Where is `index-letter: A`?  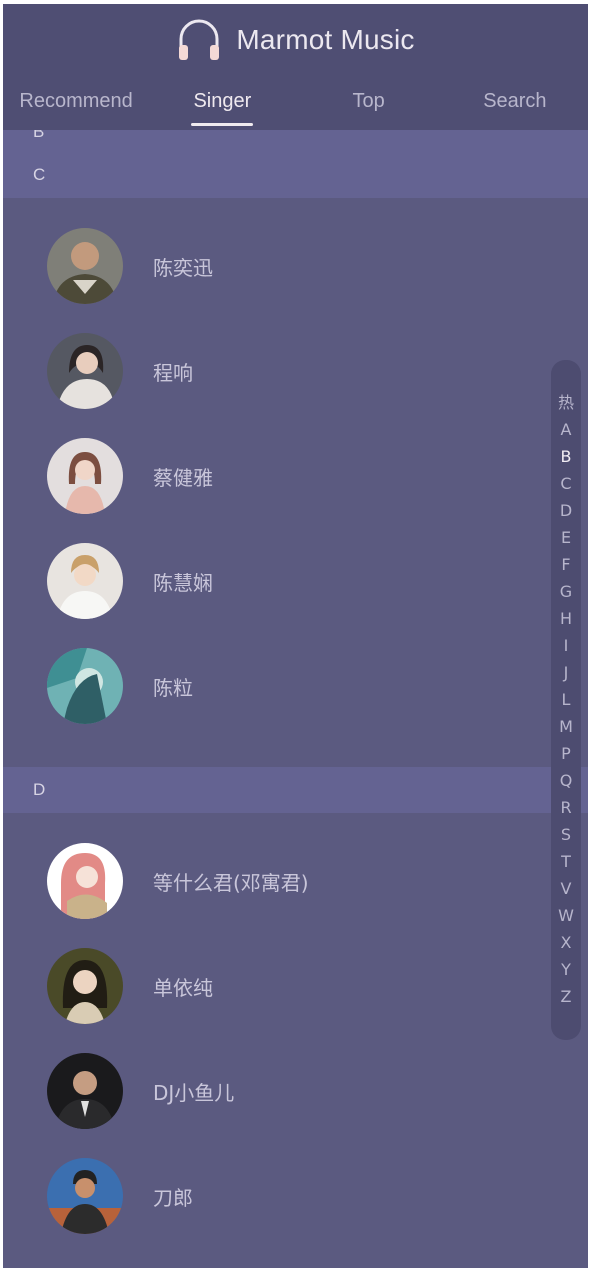
index-letter: A is located at coordinates (566, 429).